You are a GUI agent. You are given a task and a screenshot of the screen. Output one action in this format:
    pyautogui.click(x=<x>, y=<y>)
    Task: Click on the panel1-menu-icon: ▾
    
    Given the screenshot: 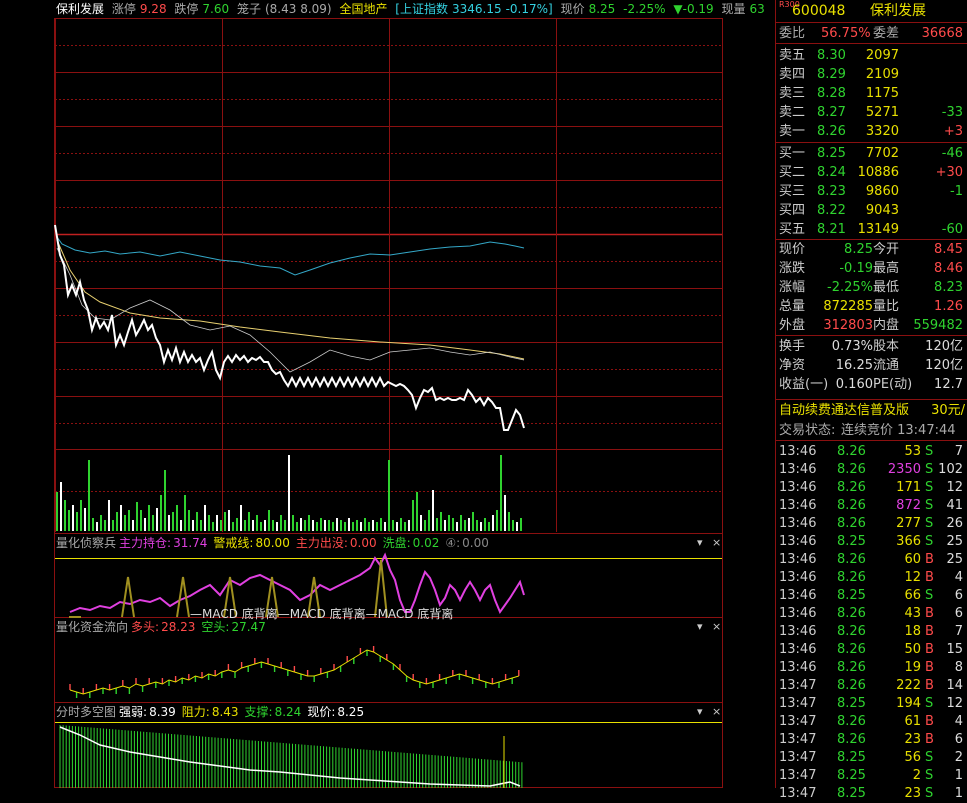 What is the action you would take?
    pyautogui.click(x=700, y=542)
    